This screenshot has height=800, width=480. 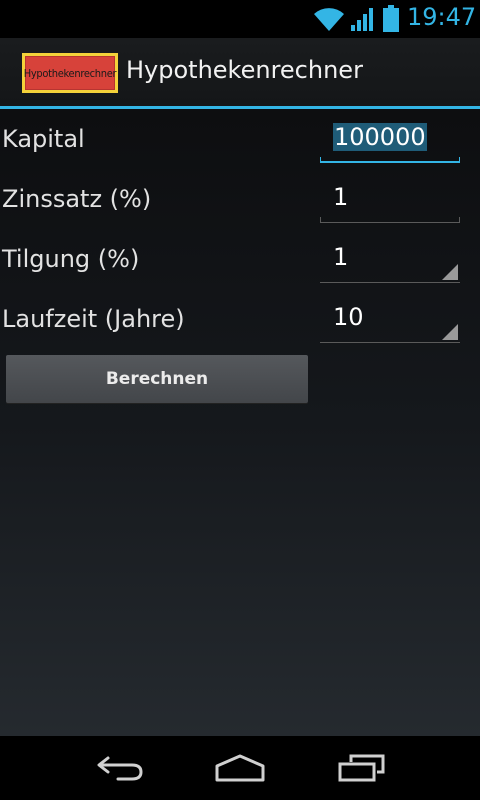 I want to click on laufzeit-value: 10, so click(x=348, y=317).